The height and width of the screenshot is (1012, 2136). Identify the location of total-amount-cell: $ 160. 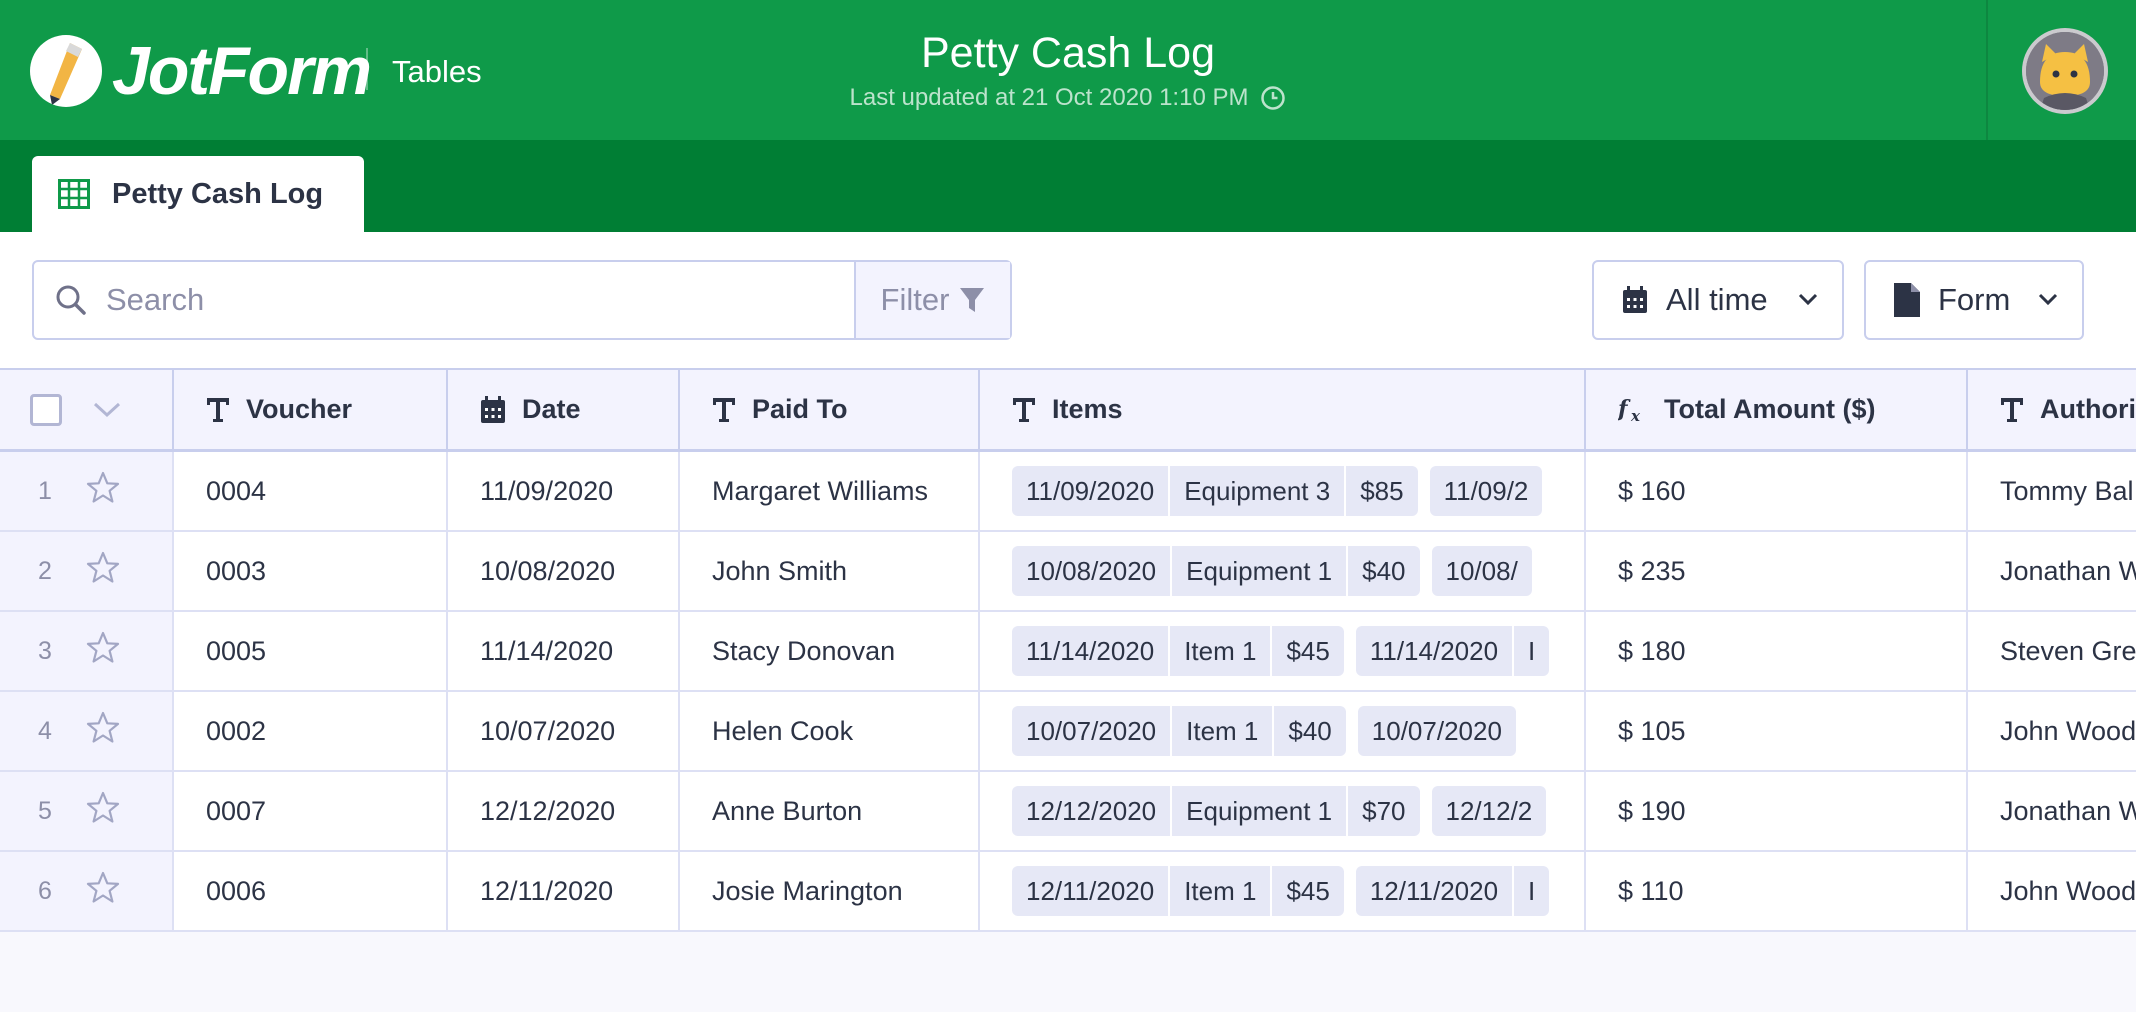
(1777, 491).